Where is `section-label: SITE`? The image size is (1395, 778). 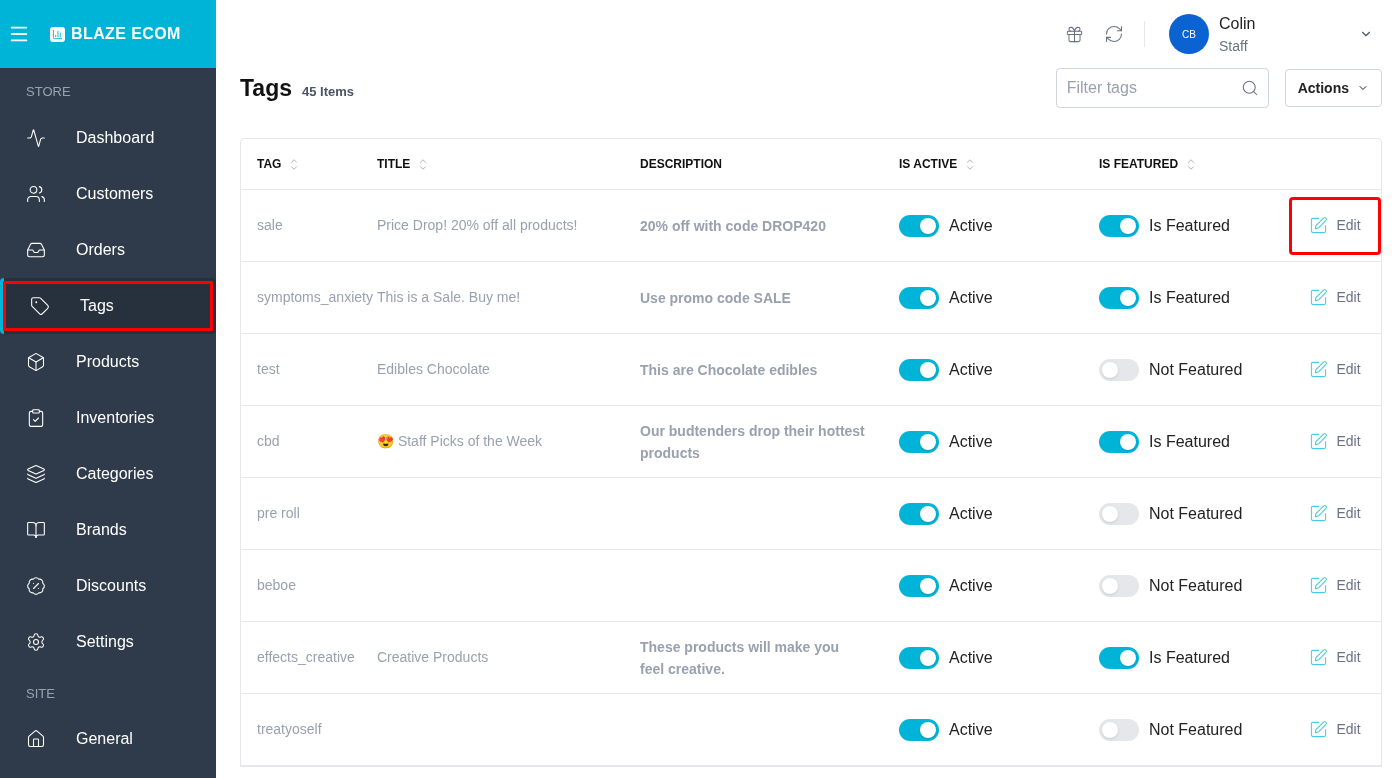 section-label: SITE is located at coordinates (40, 693).